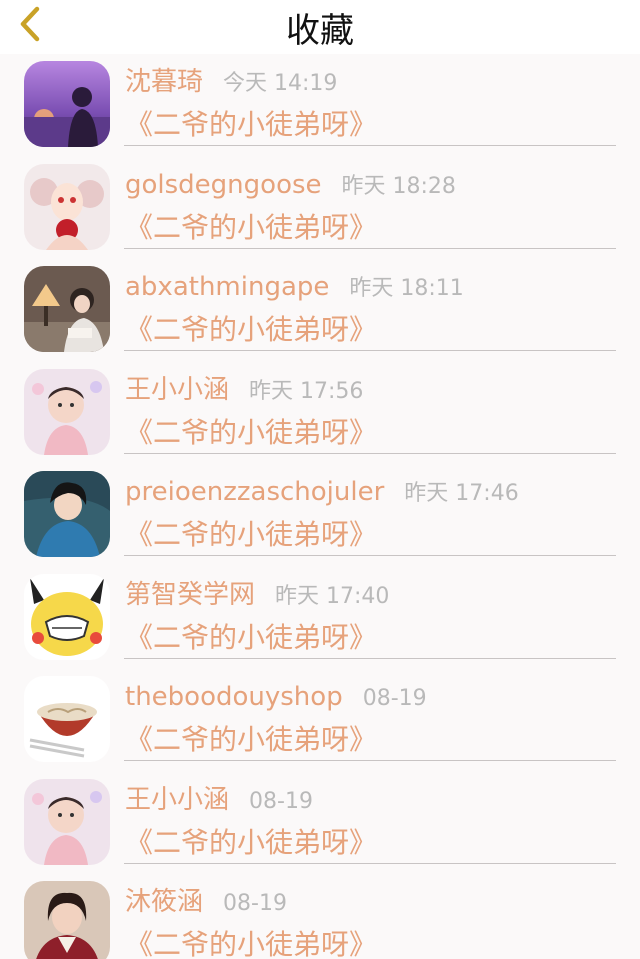 This screenshot has width=640, height=959. What do you see at coordinates (406, 288) in the screenshot?
I see `timestamp: 昨天 18:11` at bounding box center [406, 288].